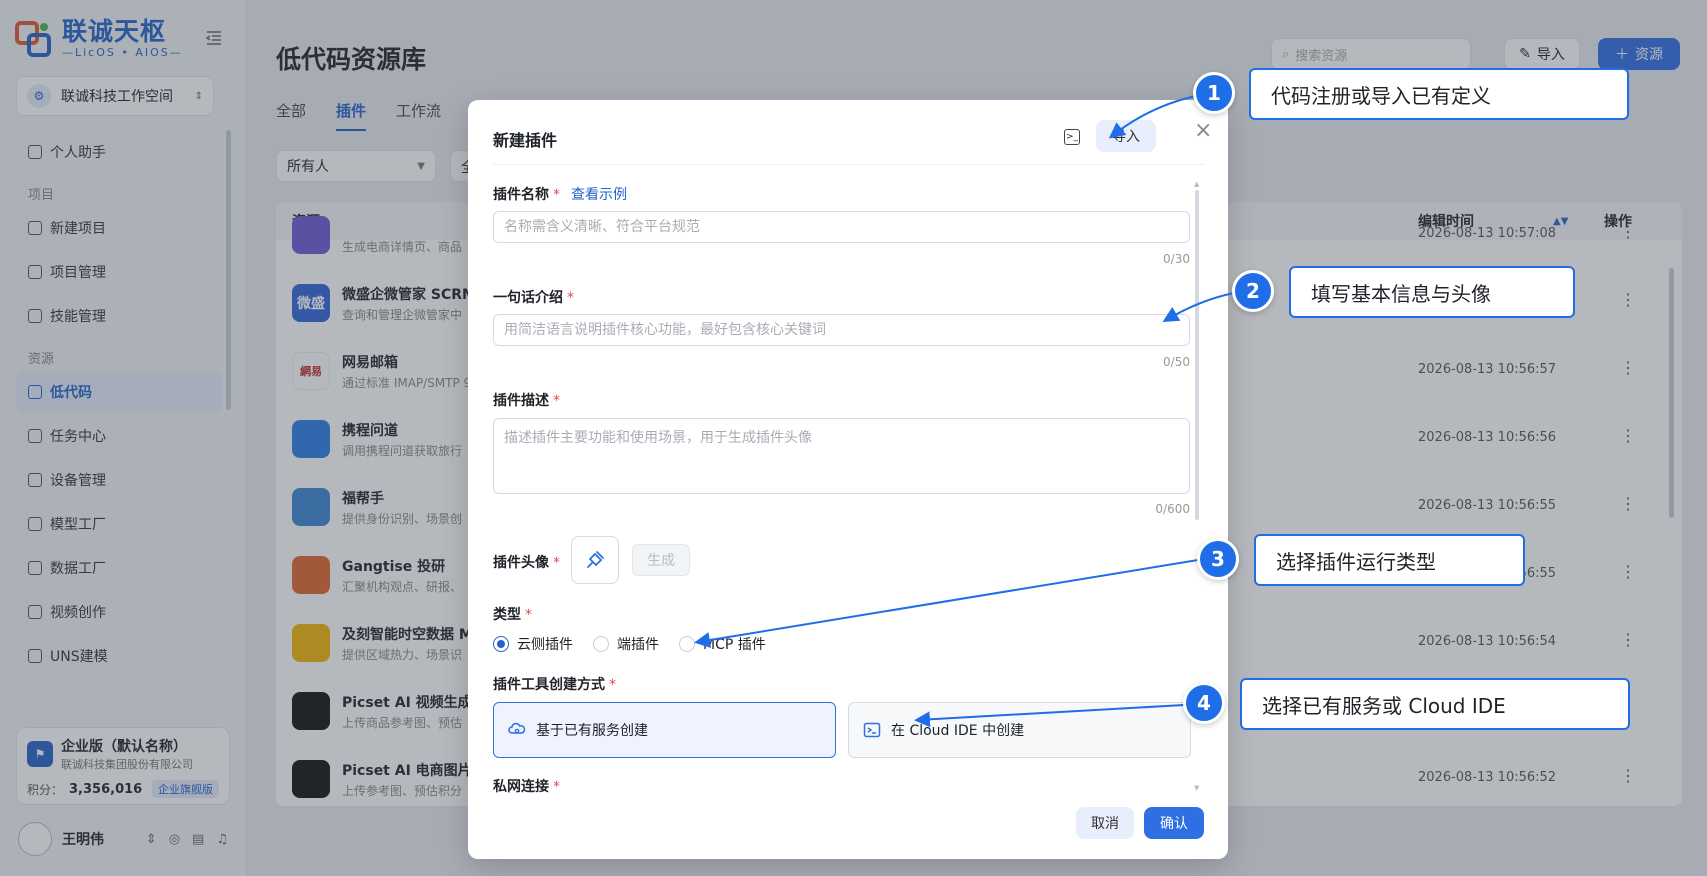 This screenshot has width=1707, height=876. Describe the element at coordinates (1176, 259) in the screenshot. I see `plugin-name-count: 0/30` at that location.